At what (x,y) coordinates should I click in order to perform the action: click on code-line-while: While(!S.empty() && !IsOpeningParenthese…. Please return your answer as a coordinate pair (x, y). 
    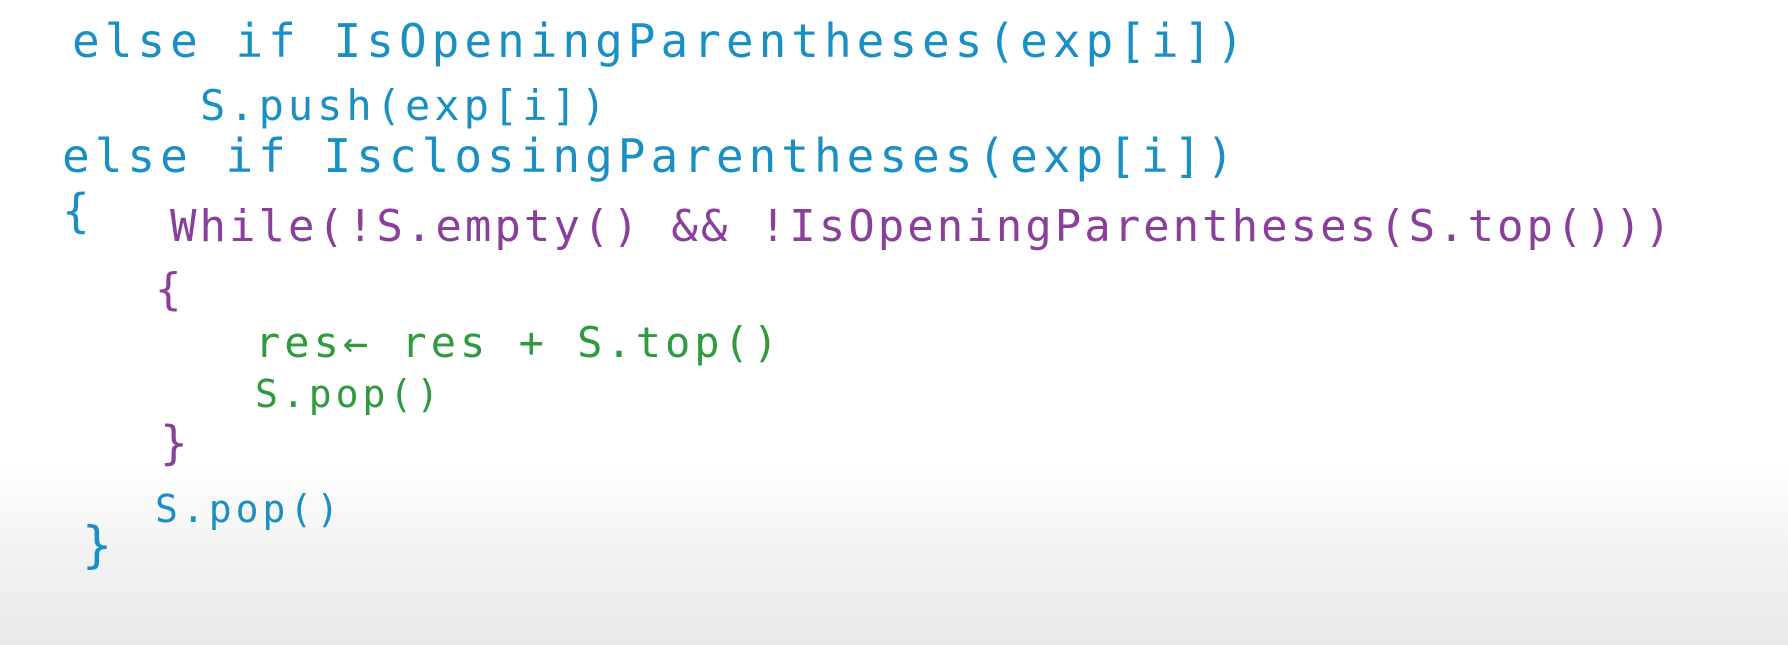
    Looking at the image, I should click on (922, 226).